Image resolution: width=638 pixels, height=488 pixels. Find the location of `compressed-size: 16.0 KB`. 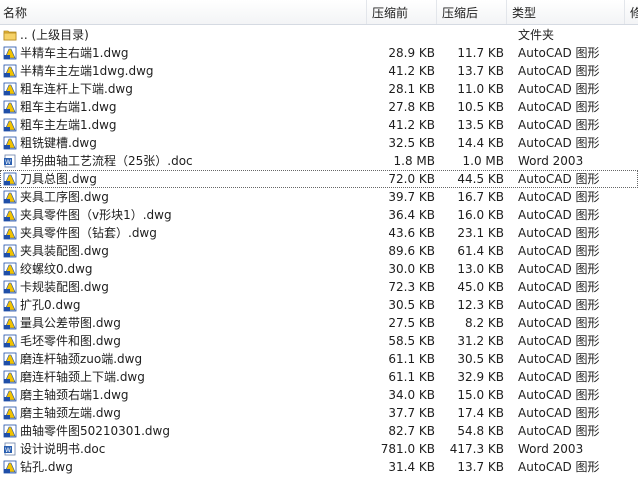

compressed-size: 16.0 KB is located at coordinates (480, 215).